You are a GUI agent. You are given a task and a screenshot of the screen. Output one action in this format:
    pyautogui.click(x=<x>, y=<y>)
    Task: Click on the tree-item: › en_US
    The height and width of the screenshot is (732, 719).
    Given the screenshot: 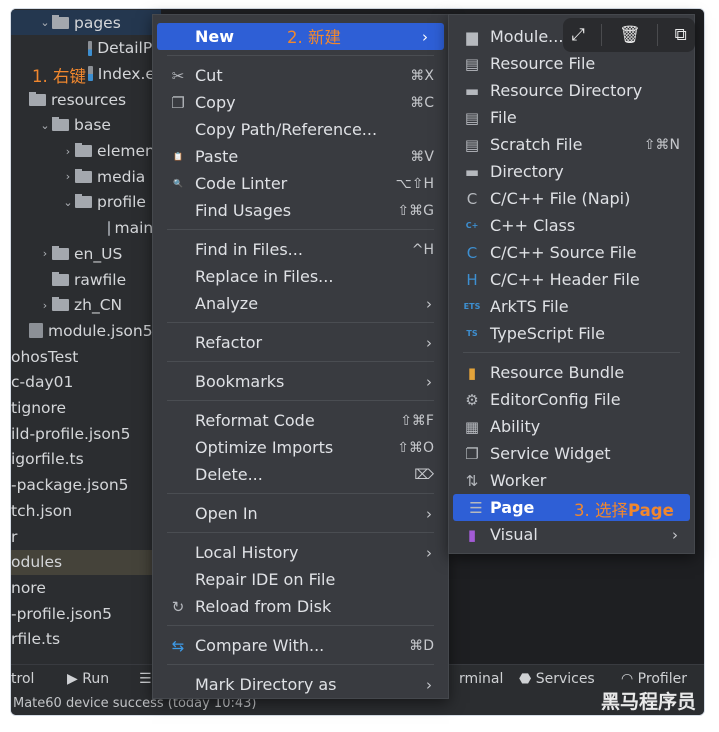 What is the action you would take?
    pyautogui.click(x=86, y=253)
    